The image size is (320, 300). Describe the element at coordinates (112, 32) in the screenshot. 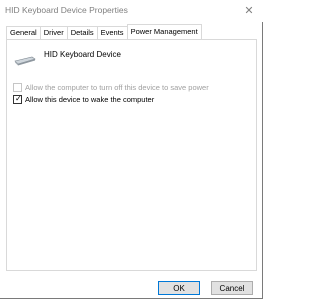

I see `tab-events: Events` at that location.